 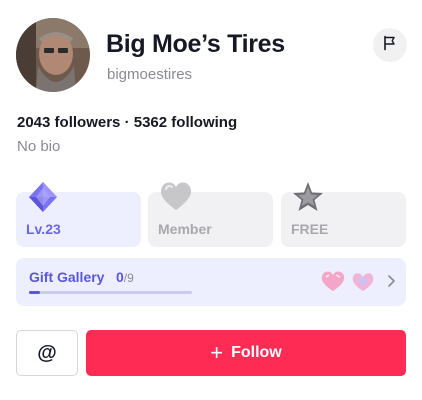 What do you see at coordinates (363, 282) in the screenshot?
I see `gift-rose-icon` at bounding box center [363, 282].